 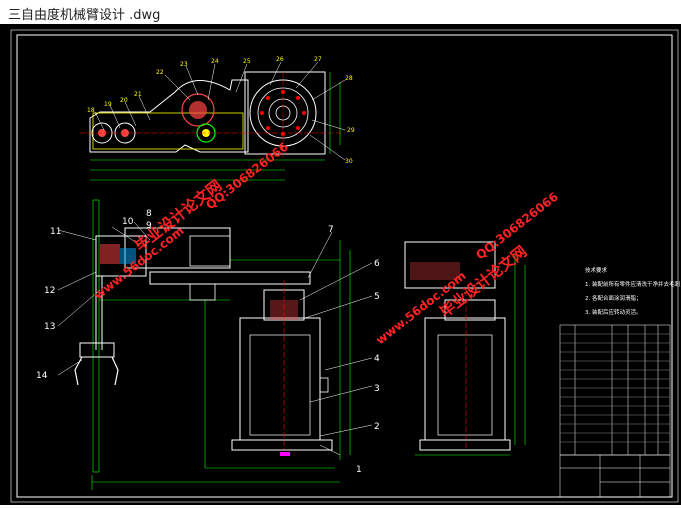 I want to click on balloon-24: 24, so click(x=215, y=61).